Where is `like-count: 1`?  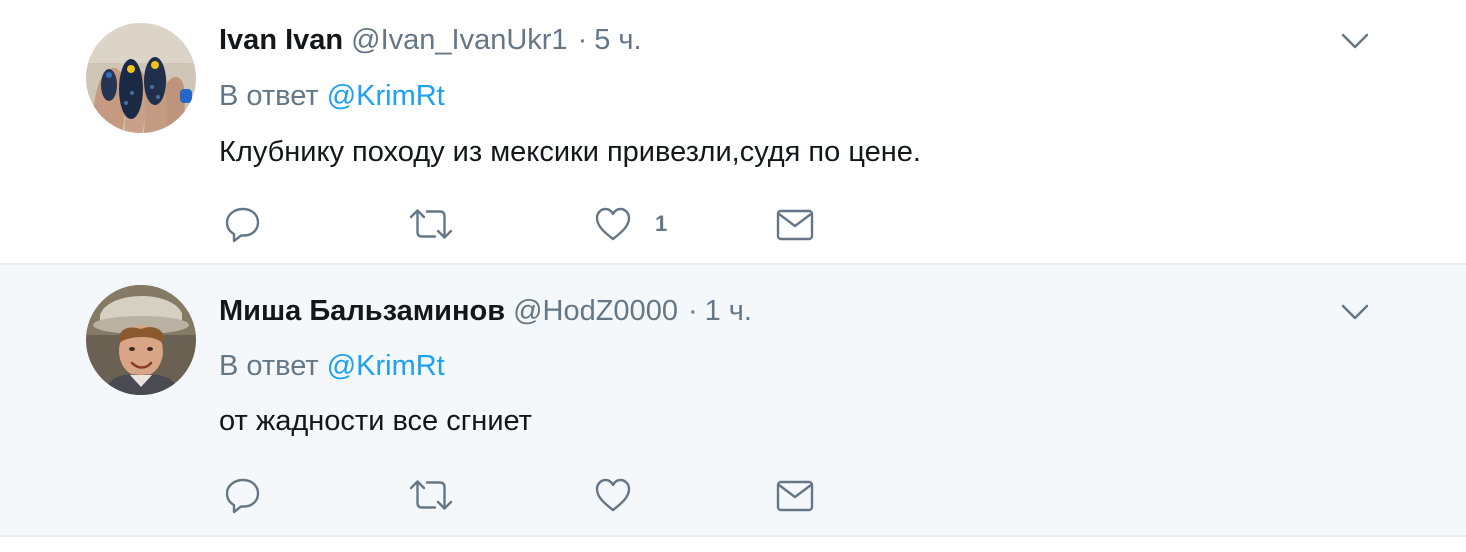 like-count: 1 is located at coordinates (661, 223).